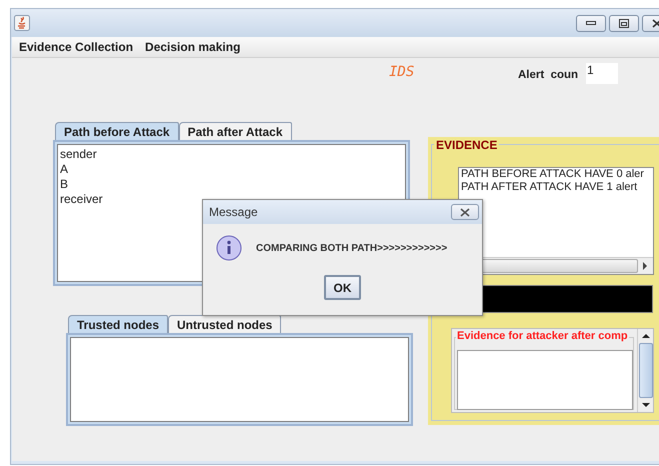 Image resolution: width=659 pixels, height=466 pixels. I want to click on evidence-line: PATH BEFORE ATTACK HAVE 0 aler, so click(552, 174).